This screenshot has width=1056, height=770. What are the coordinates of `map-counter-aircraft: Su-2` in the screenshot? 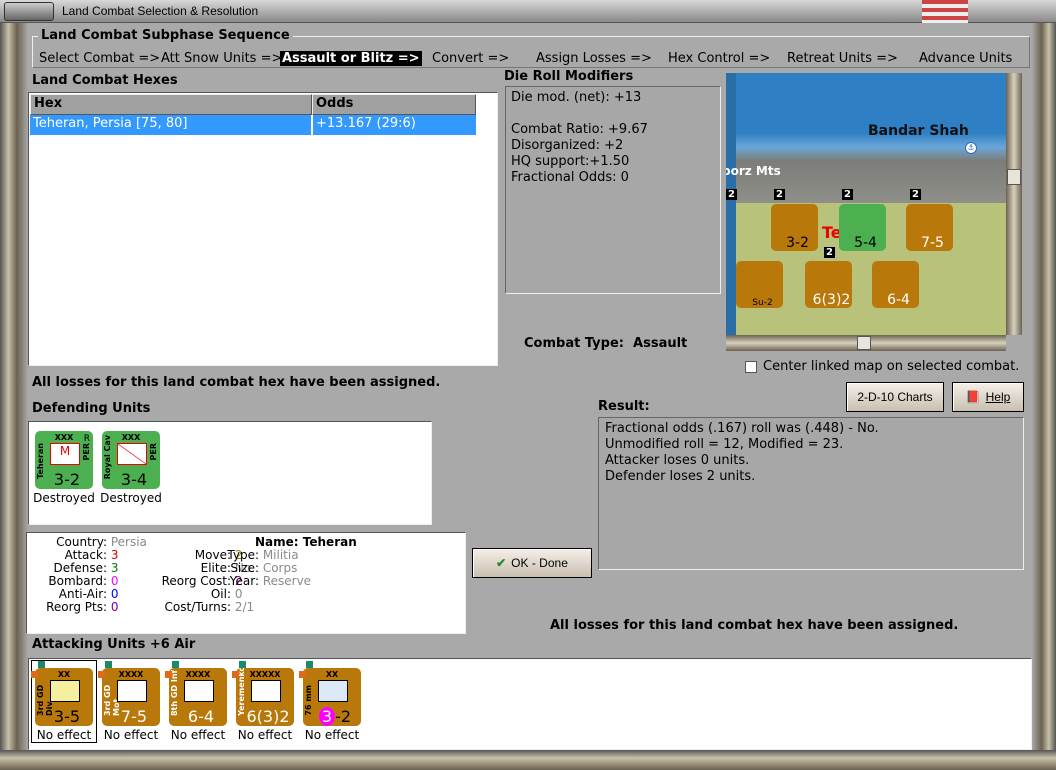 It's located at (759, 284).